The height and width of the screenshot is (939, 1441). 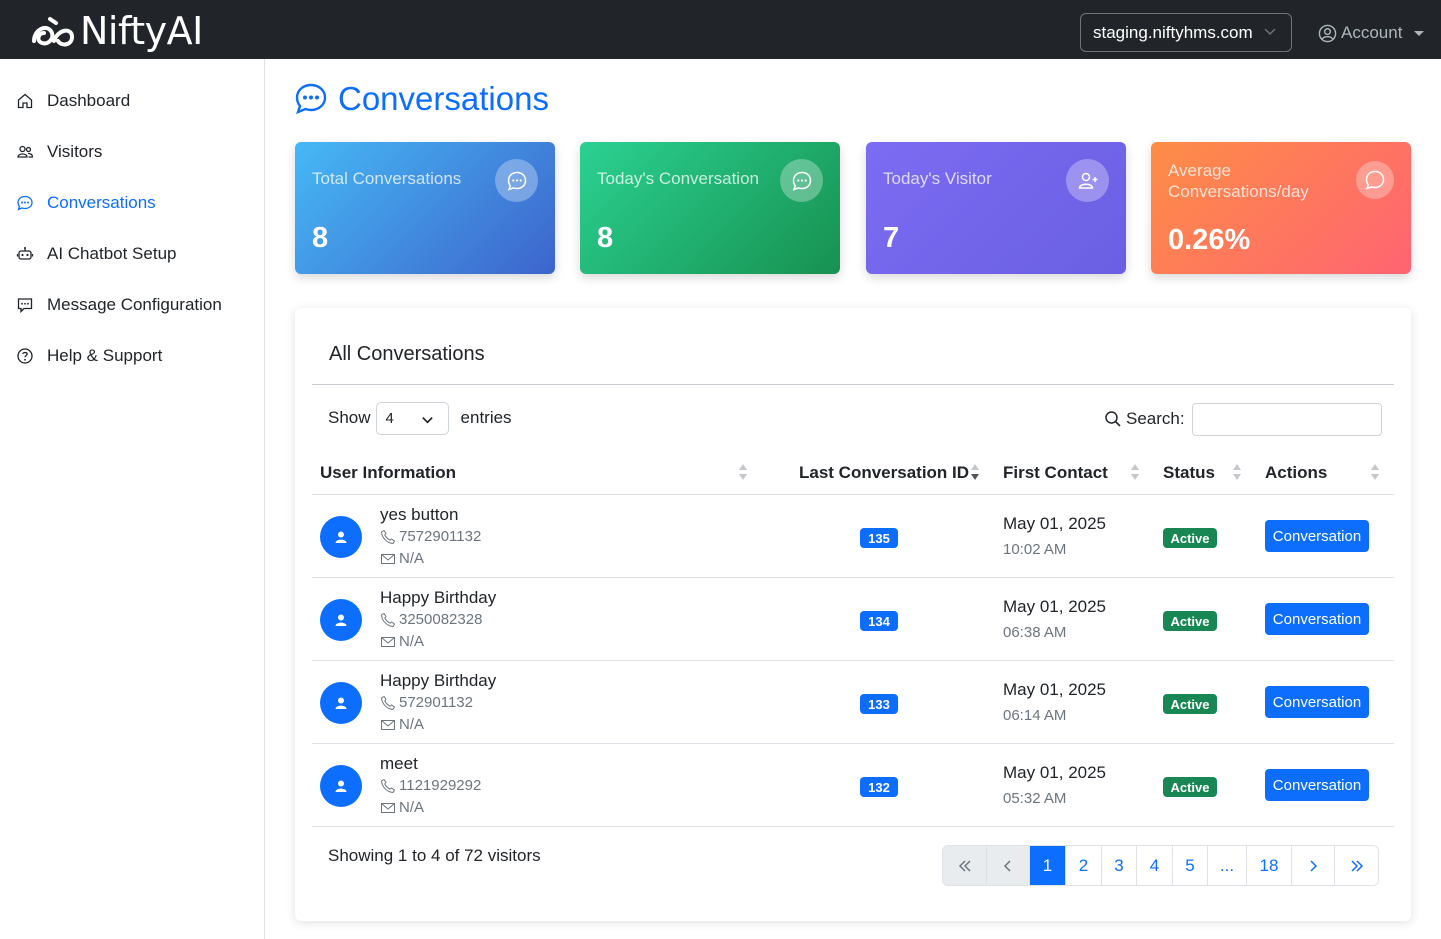 What do you see at coordinates (25, 101) in the screenshot?
I see `home-icon` at bounding box center [25, 101].